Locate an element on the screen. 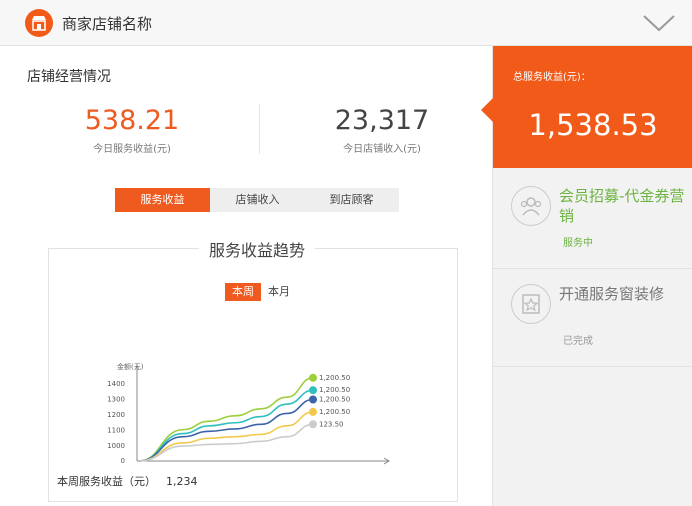 The width and height of the screenshot is (692, 506). service-item-member-recruit: 会员招募-代金券营销 服务中 is located at coordinates (592, 220).